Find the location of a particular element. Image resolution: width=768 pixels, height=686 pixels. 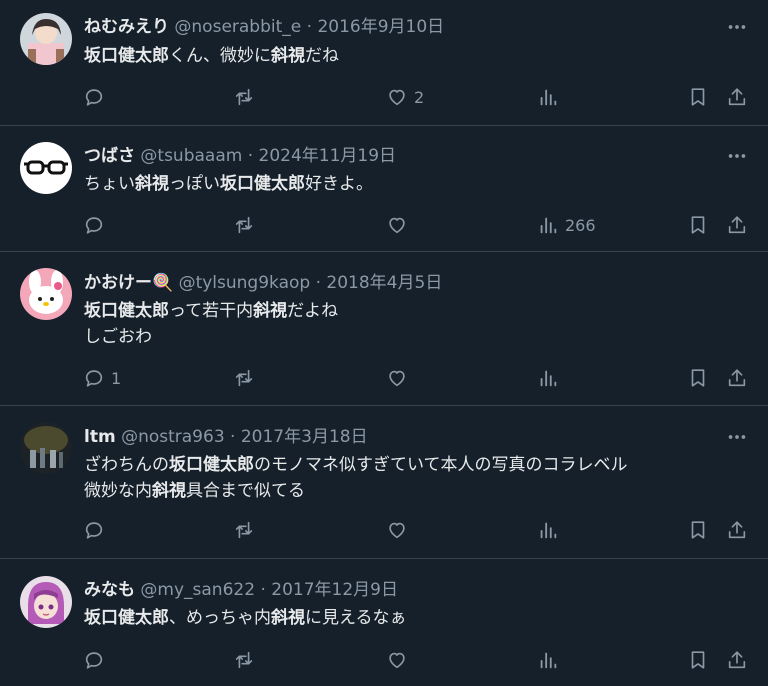

text-segment: 具合まで似てる is located at coordinates (245, 491).